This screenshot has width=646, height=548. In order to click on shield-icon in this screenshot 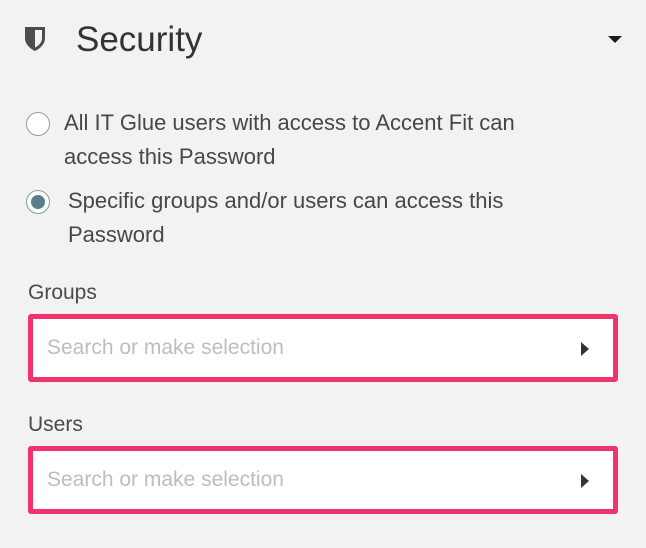, I will do `click(35, 39)`.